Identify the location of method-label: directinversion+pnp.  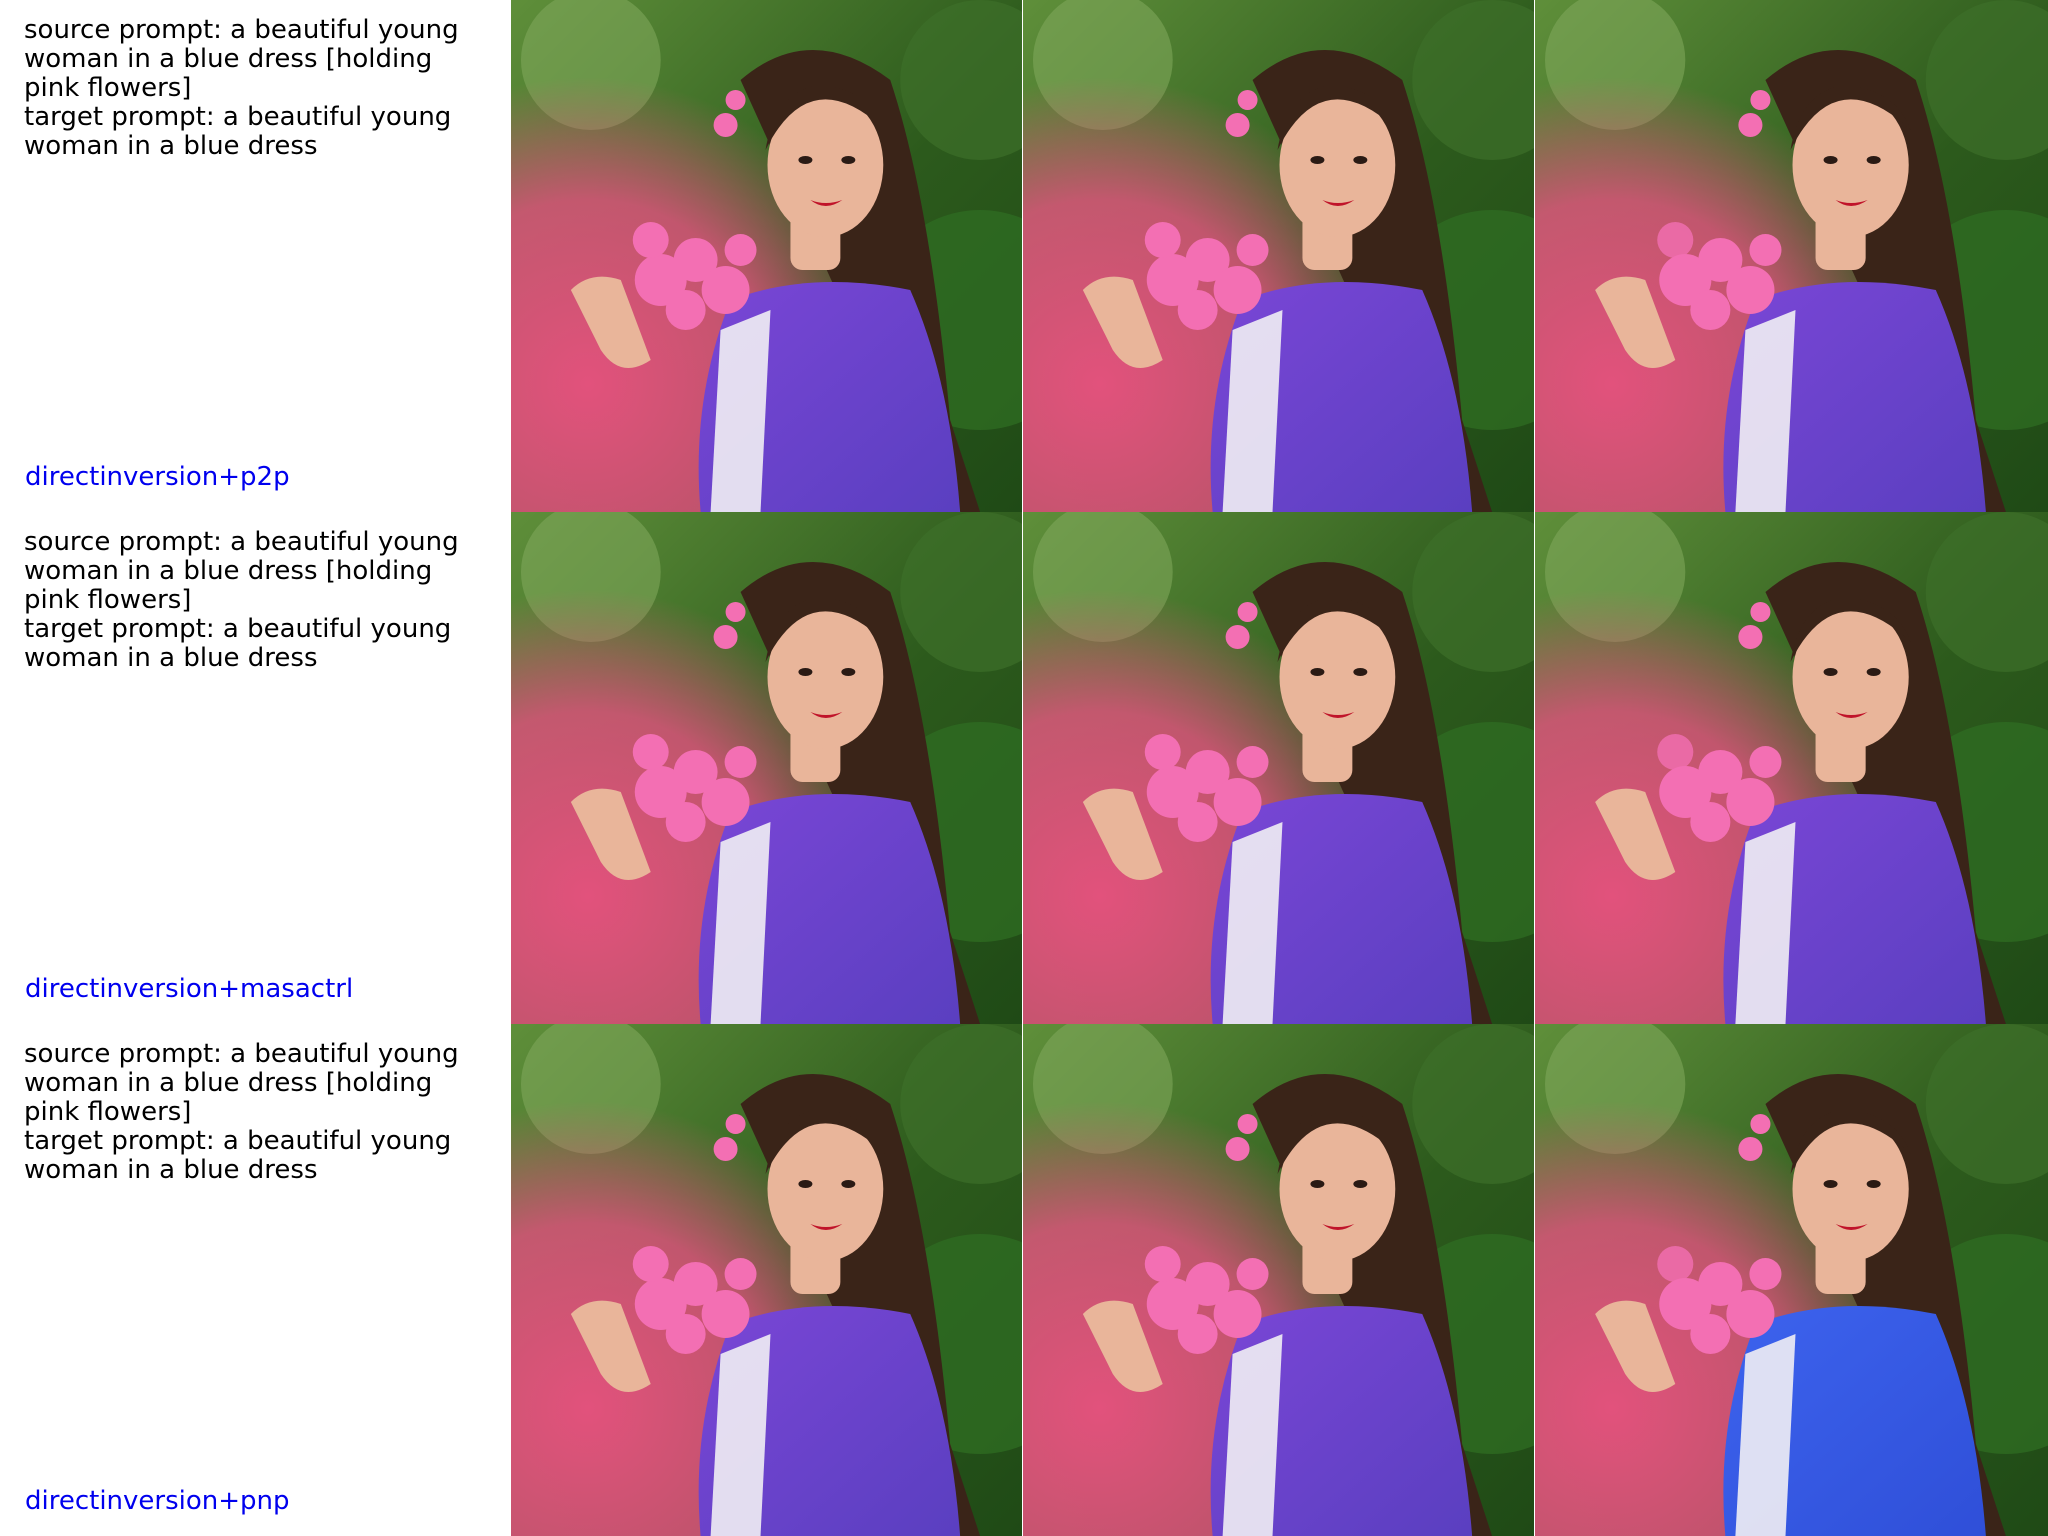
(157, 1501).